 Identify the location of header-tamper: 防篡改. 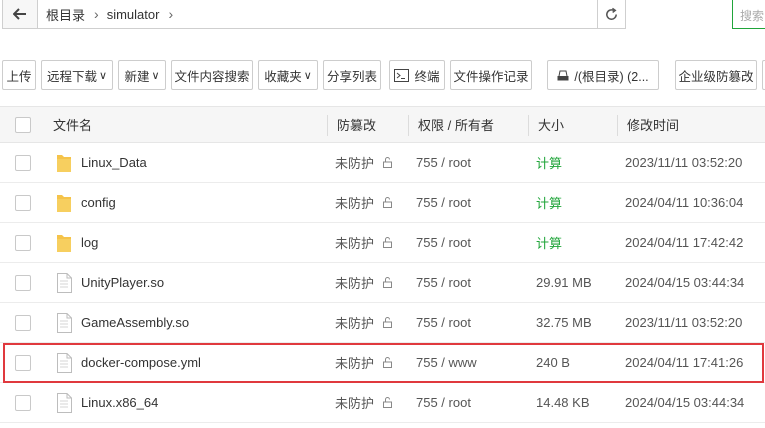
(356, 124).